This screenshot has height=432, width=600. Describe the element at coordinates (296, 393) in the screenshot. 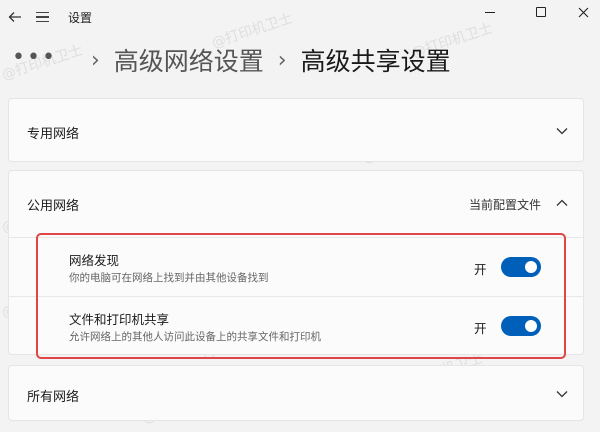

I see `section-all-networks: 所有网络` at that location.